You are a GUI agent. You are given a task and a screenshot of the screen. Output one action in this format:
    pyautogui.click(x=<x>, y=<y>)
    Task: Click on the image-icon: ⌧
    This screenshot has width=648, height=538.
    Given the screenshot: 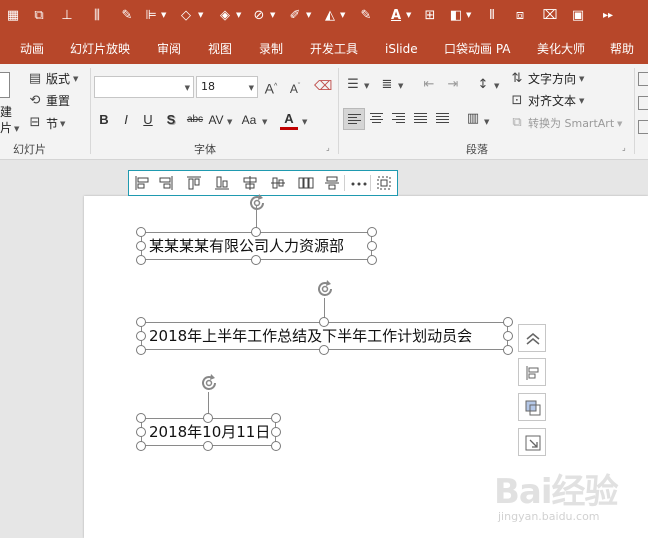 What is the action you would take?
    pyautogui.click(x=550, y=16)
    